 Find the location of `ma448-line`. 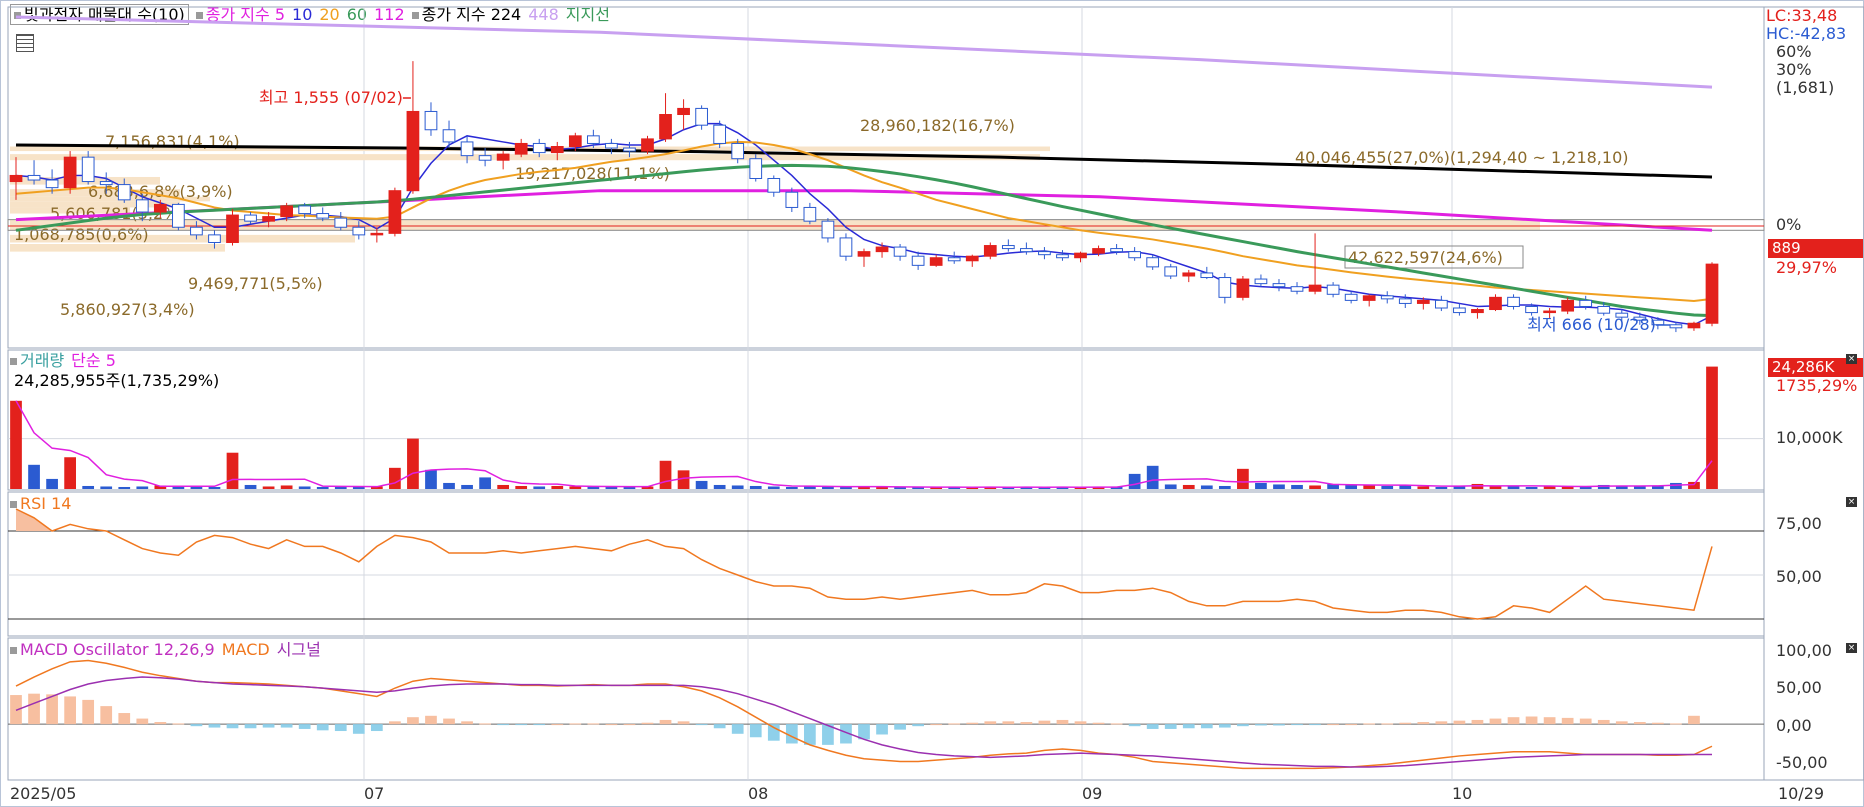

ma448-line is located at coordinates (864, 52).